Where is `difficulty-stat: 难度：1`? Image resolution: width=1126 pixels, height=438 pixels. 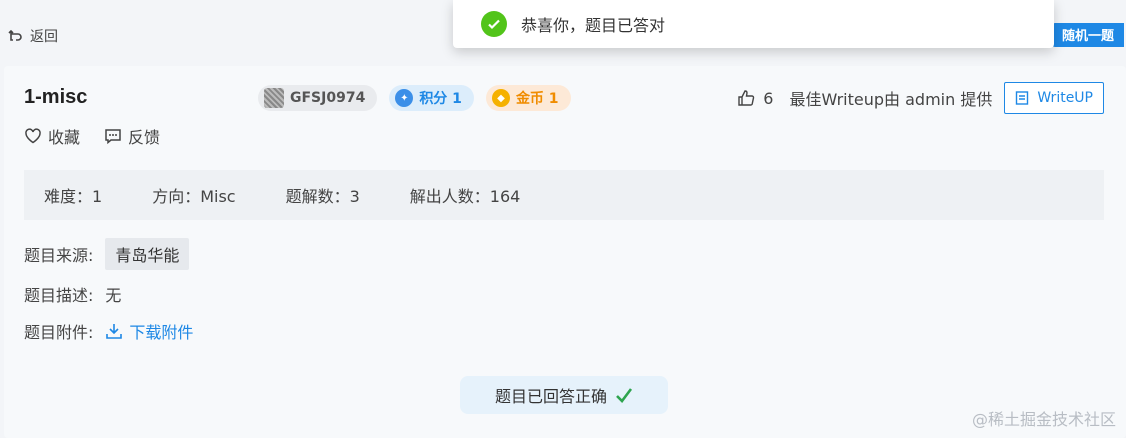 difficulty-stat: 难度：1 is located at coordinates (73, 196).